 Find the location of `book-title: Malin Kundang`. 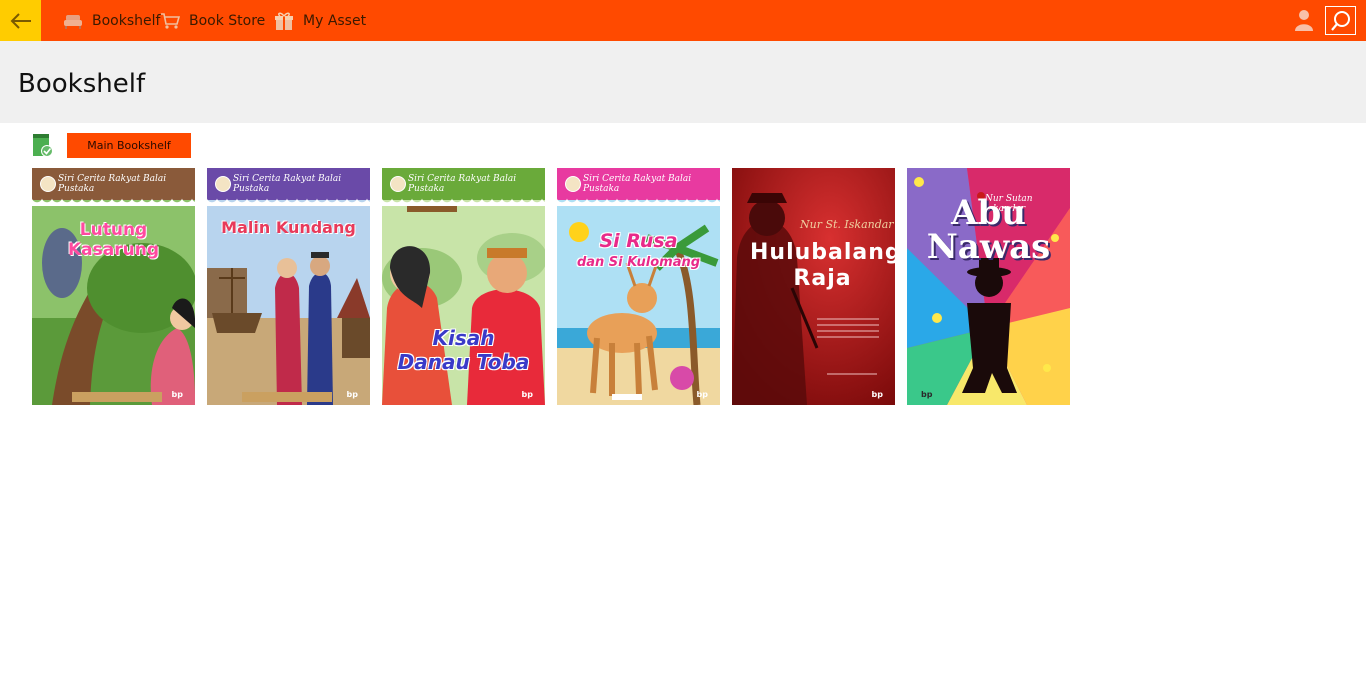

book-title: Malin Kundang is located at coordinates (288, 227).